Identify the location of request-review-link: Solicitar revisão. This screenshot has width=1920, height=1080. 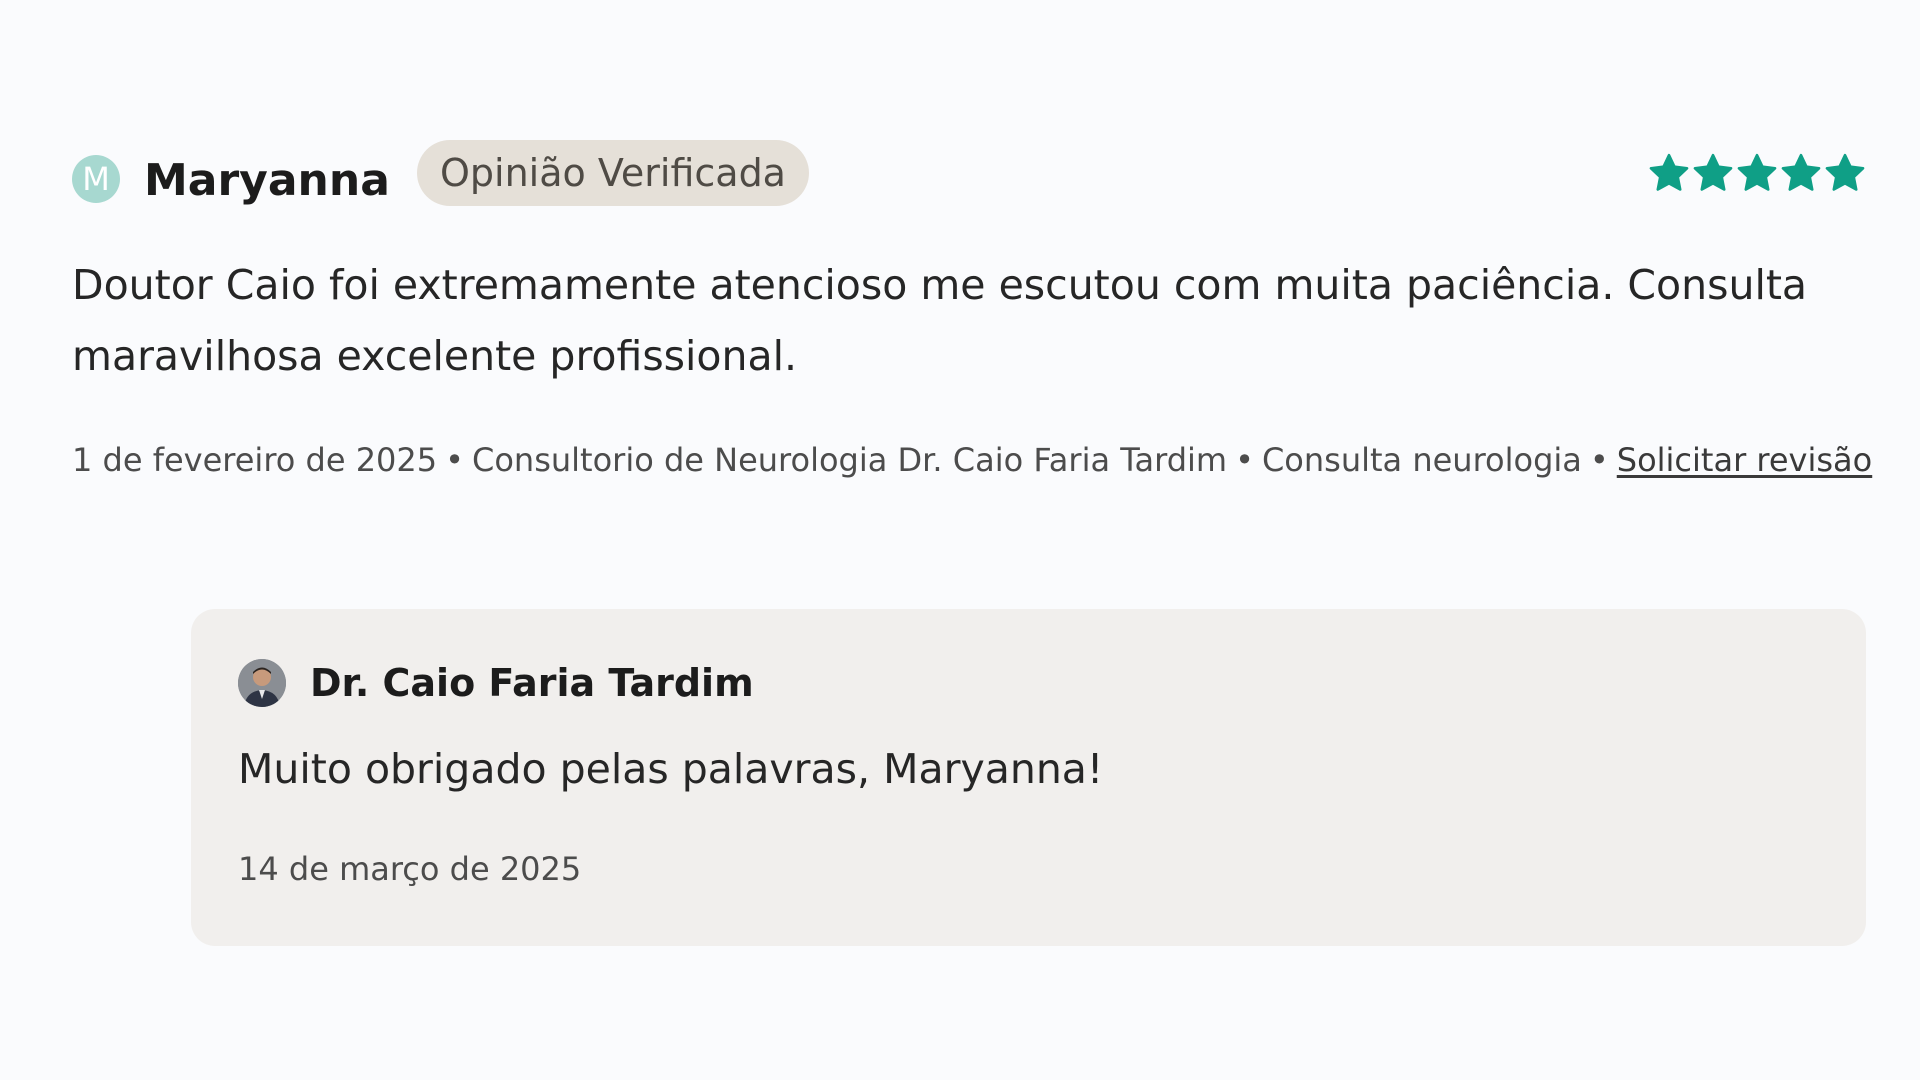
(1744, 460).